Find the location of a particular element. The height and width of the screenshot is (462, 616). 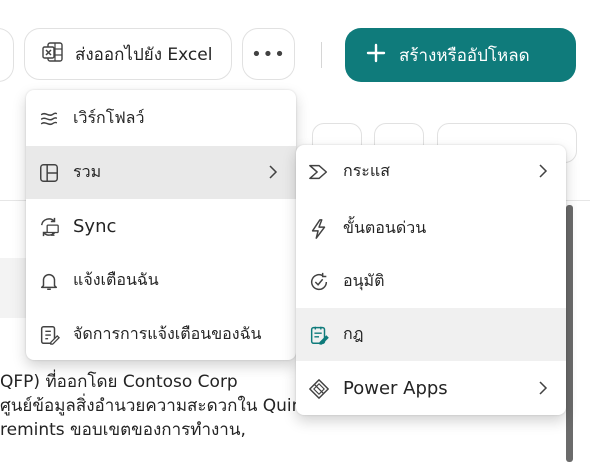

menu-item-alert-me-label: แจ้งเตือนฉัน is located at coordinates (116, 279).